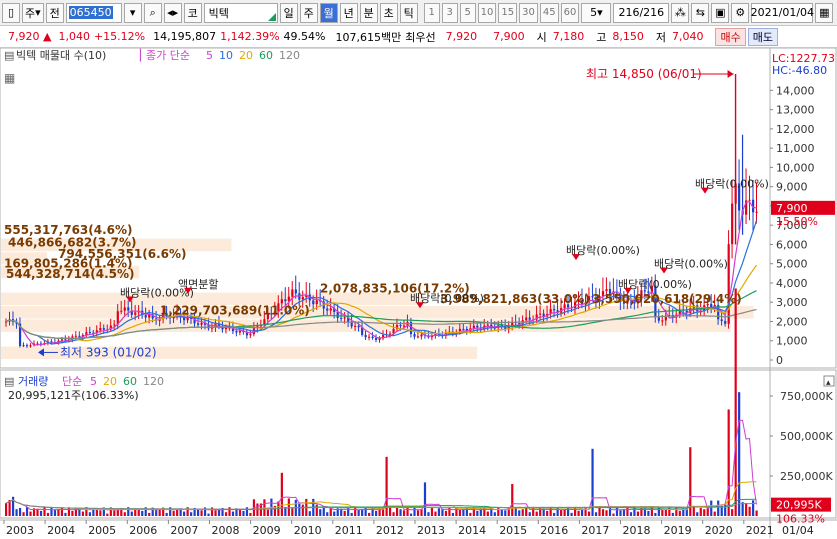 The height and width of the screenshot is (539, 837). What do you see at coordinates (328, 12) in the screenshot?
I see `period-button-2: 월` at bounding box center [328, 12].